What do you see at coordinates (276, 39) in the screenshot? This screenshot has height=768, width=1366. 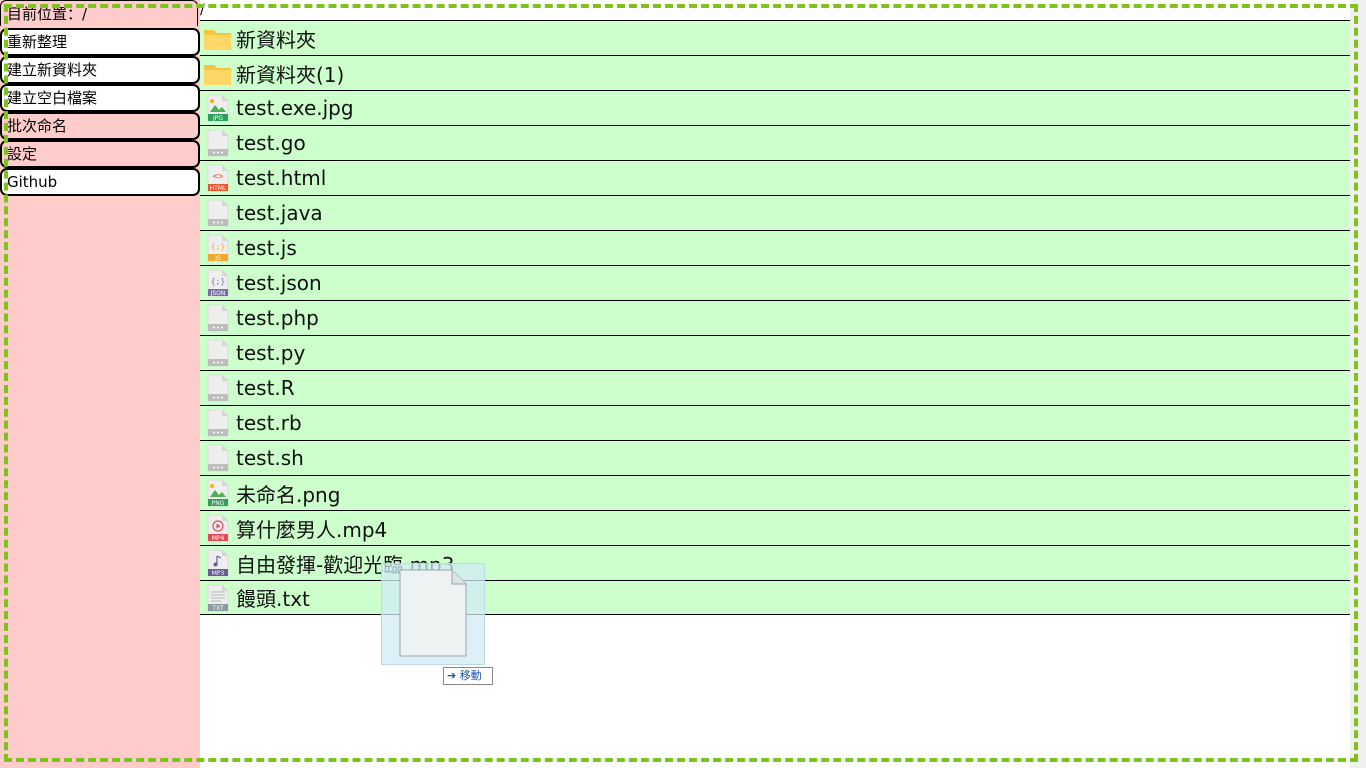 I see `file-name: 新資料夾` at bounding box center [276, 39].